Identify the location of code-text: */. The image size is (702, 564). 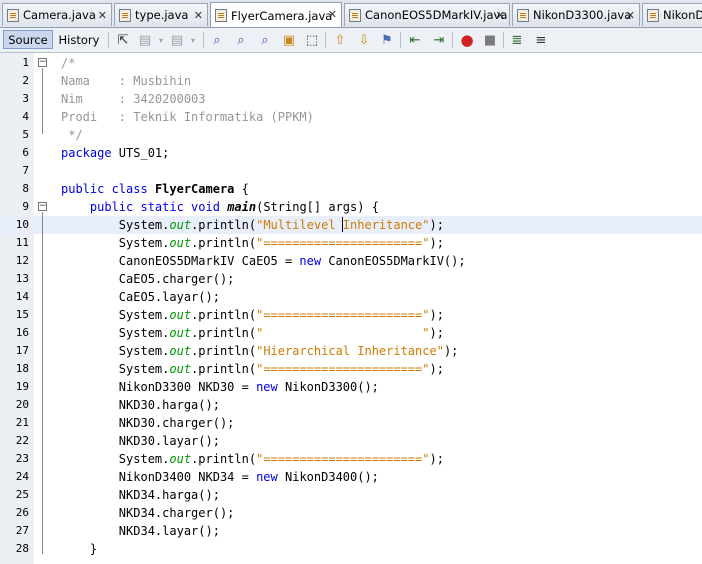
(71, 135).